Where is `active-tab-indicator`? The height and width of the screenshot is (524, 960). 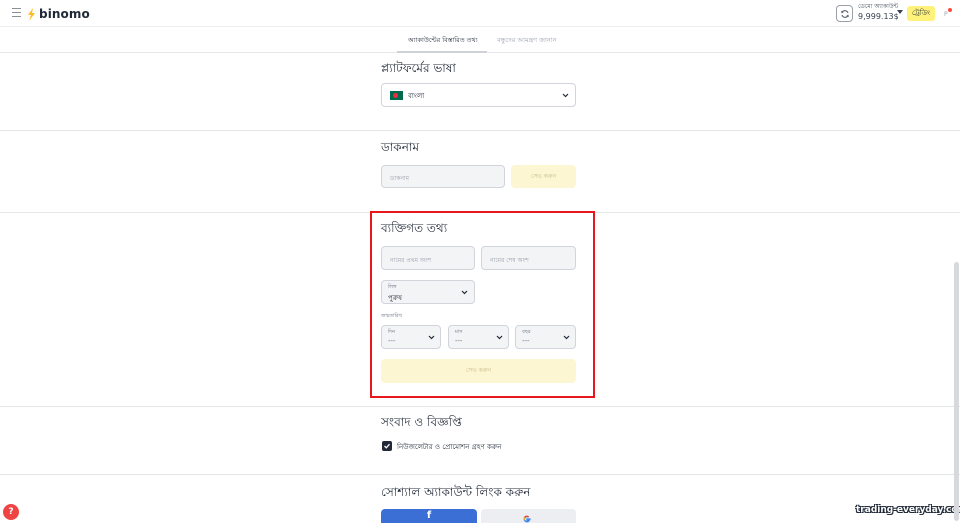 active-tab-indicator is located at coordinates (442, 52).